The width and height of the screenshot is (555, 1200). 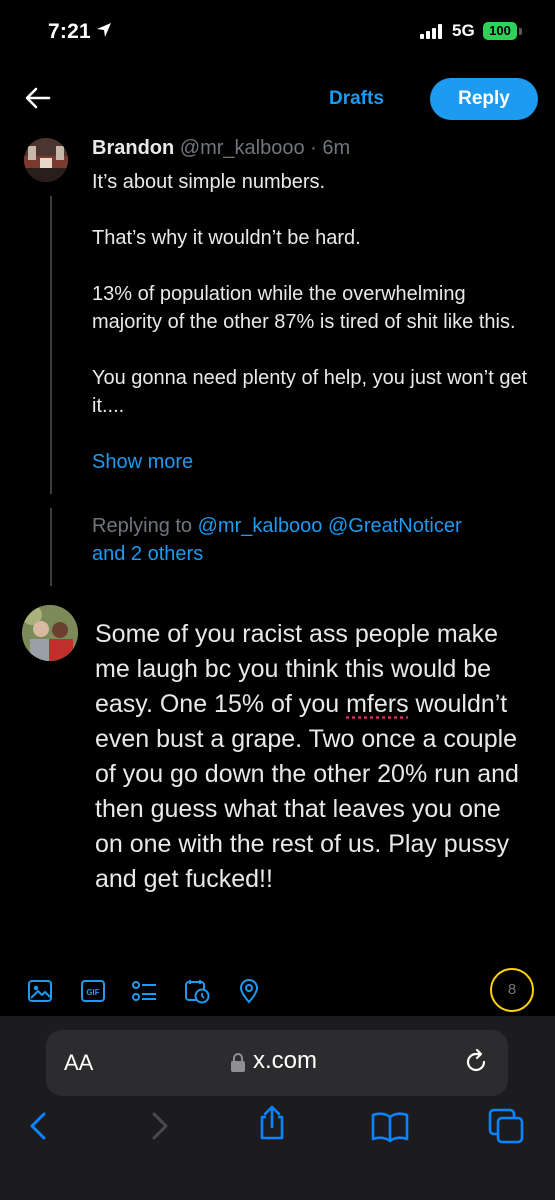 I want to click on misspelled-word: mfers, so click(x=377, y=704).